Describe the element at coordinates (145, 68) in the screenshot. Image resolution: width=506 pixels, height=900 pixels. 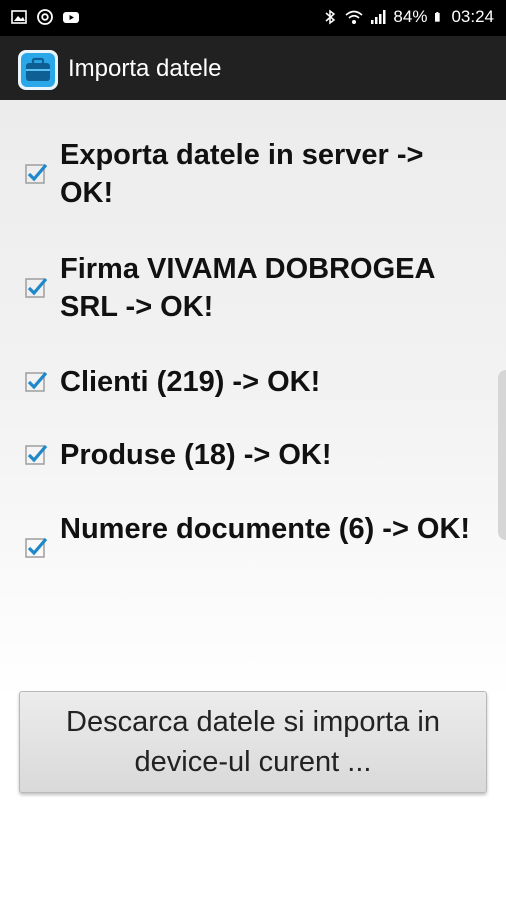
I see `page-title: Importa datele` at that location.